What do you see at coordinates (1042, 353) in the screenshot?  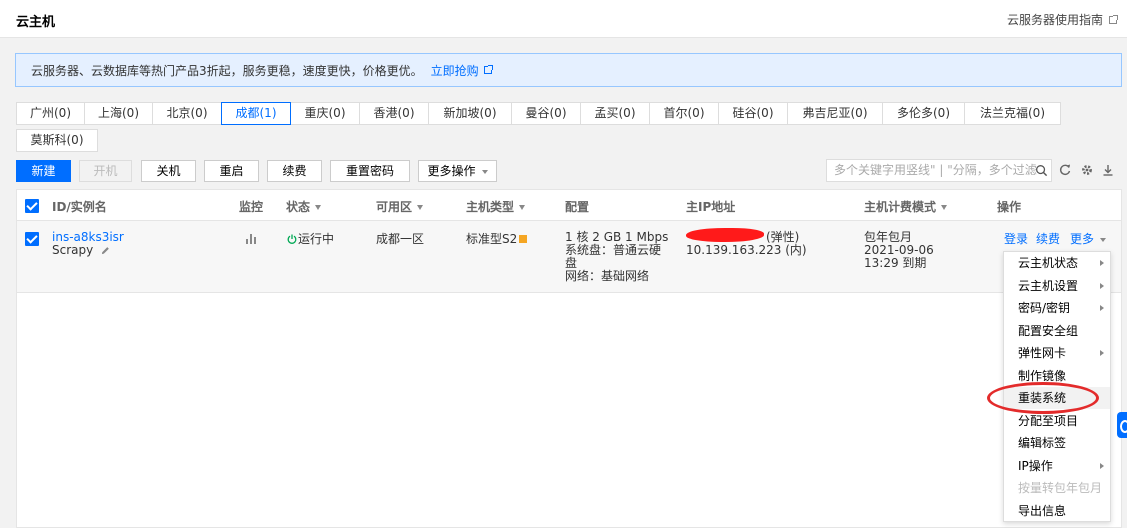 I see `menu-item-label: 弹性网卡` at bounding box center [1042, 353].